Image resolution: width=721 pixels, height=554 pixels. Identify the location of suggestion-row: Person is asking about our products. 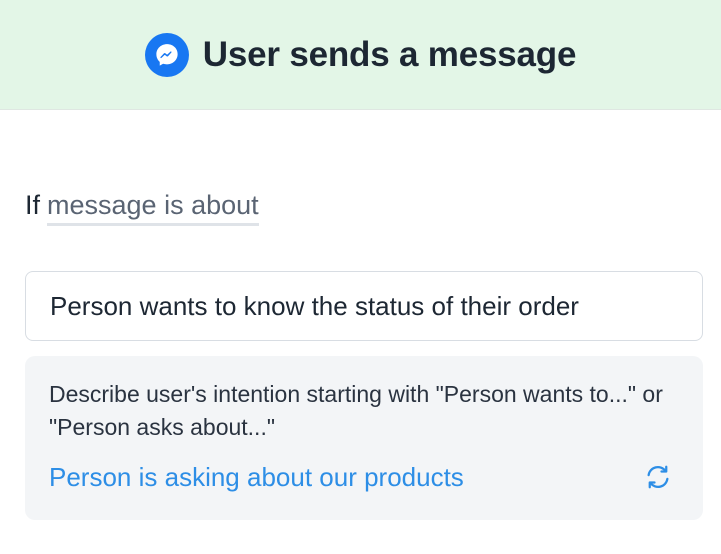
(364, 477).